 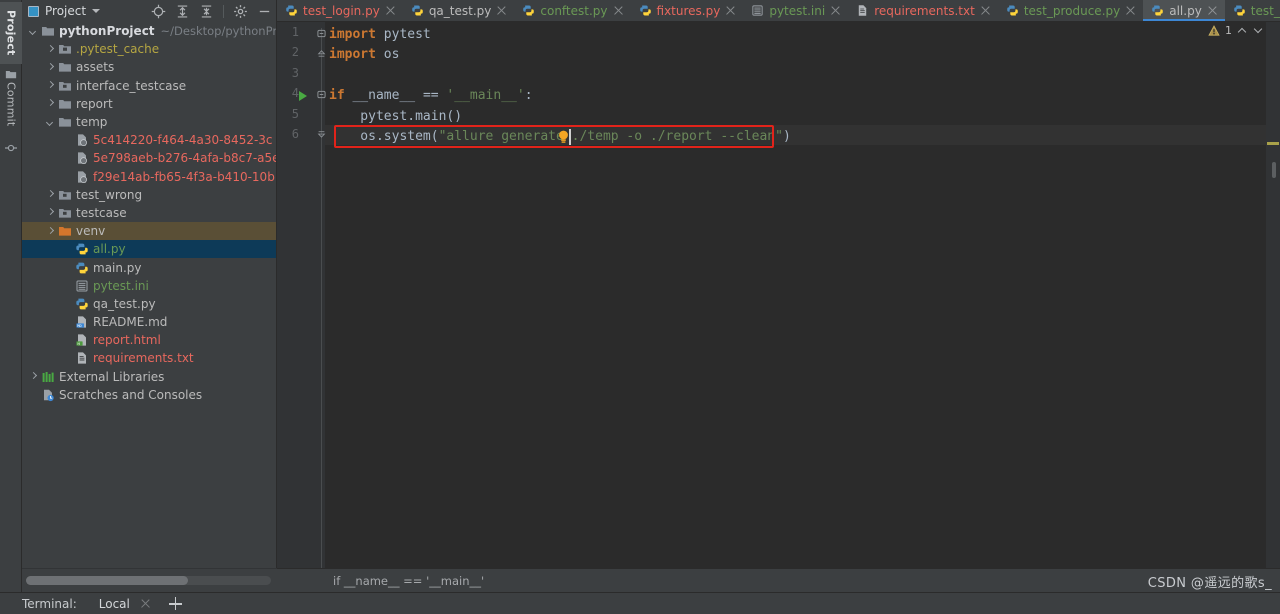 What do you see at coordinates (570, 137) in the screenshot?
I see `text-caret` at bounding box center [570, 137].